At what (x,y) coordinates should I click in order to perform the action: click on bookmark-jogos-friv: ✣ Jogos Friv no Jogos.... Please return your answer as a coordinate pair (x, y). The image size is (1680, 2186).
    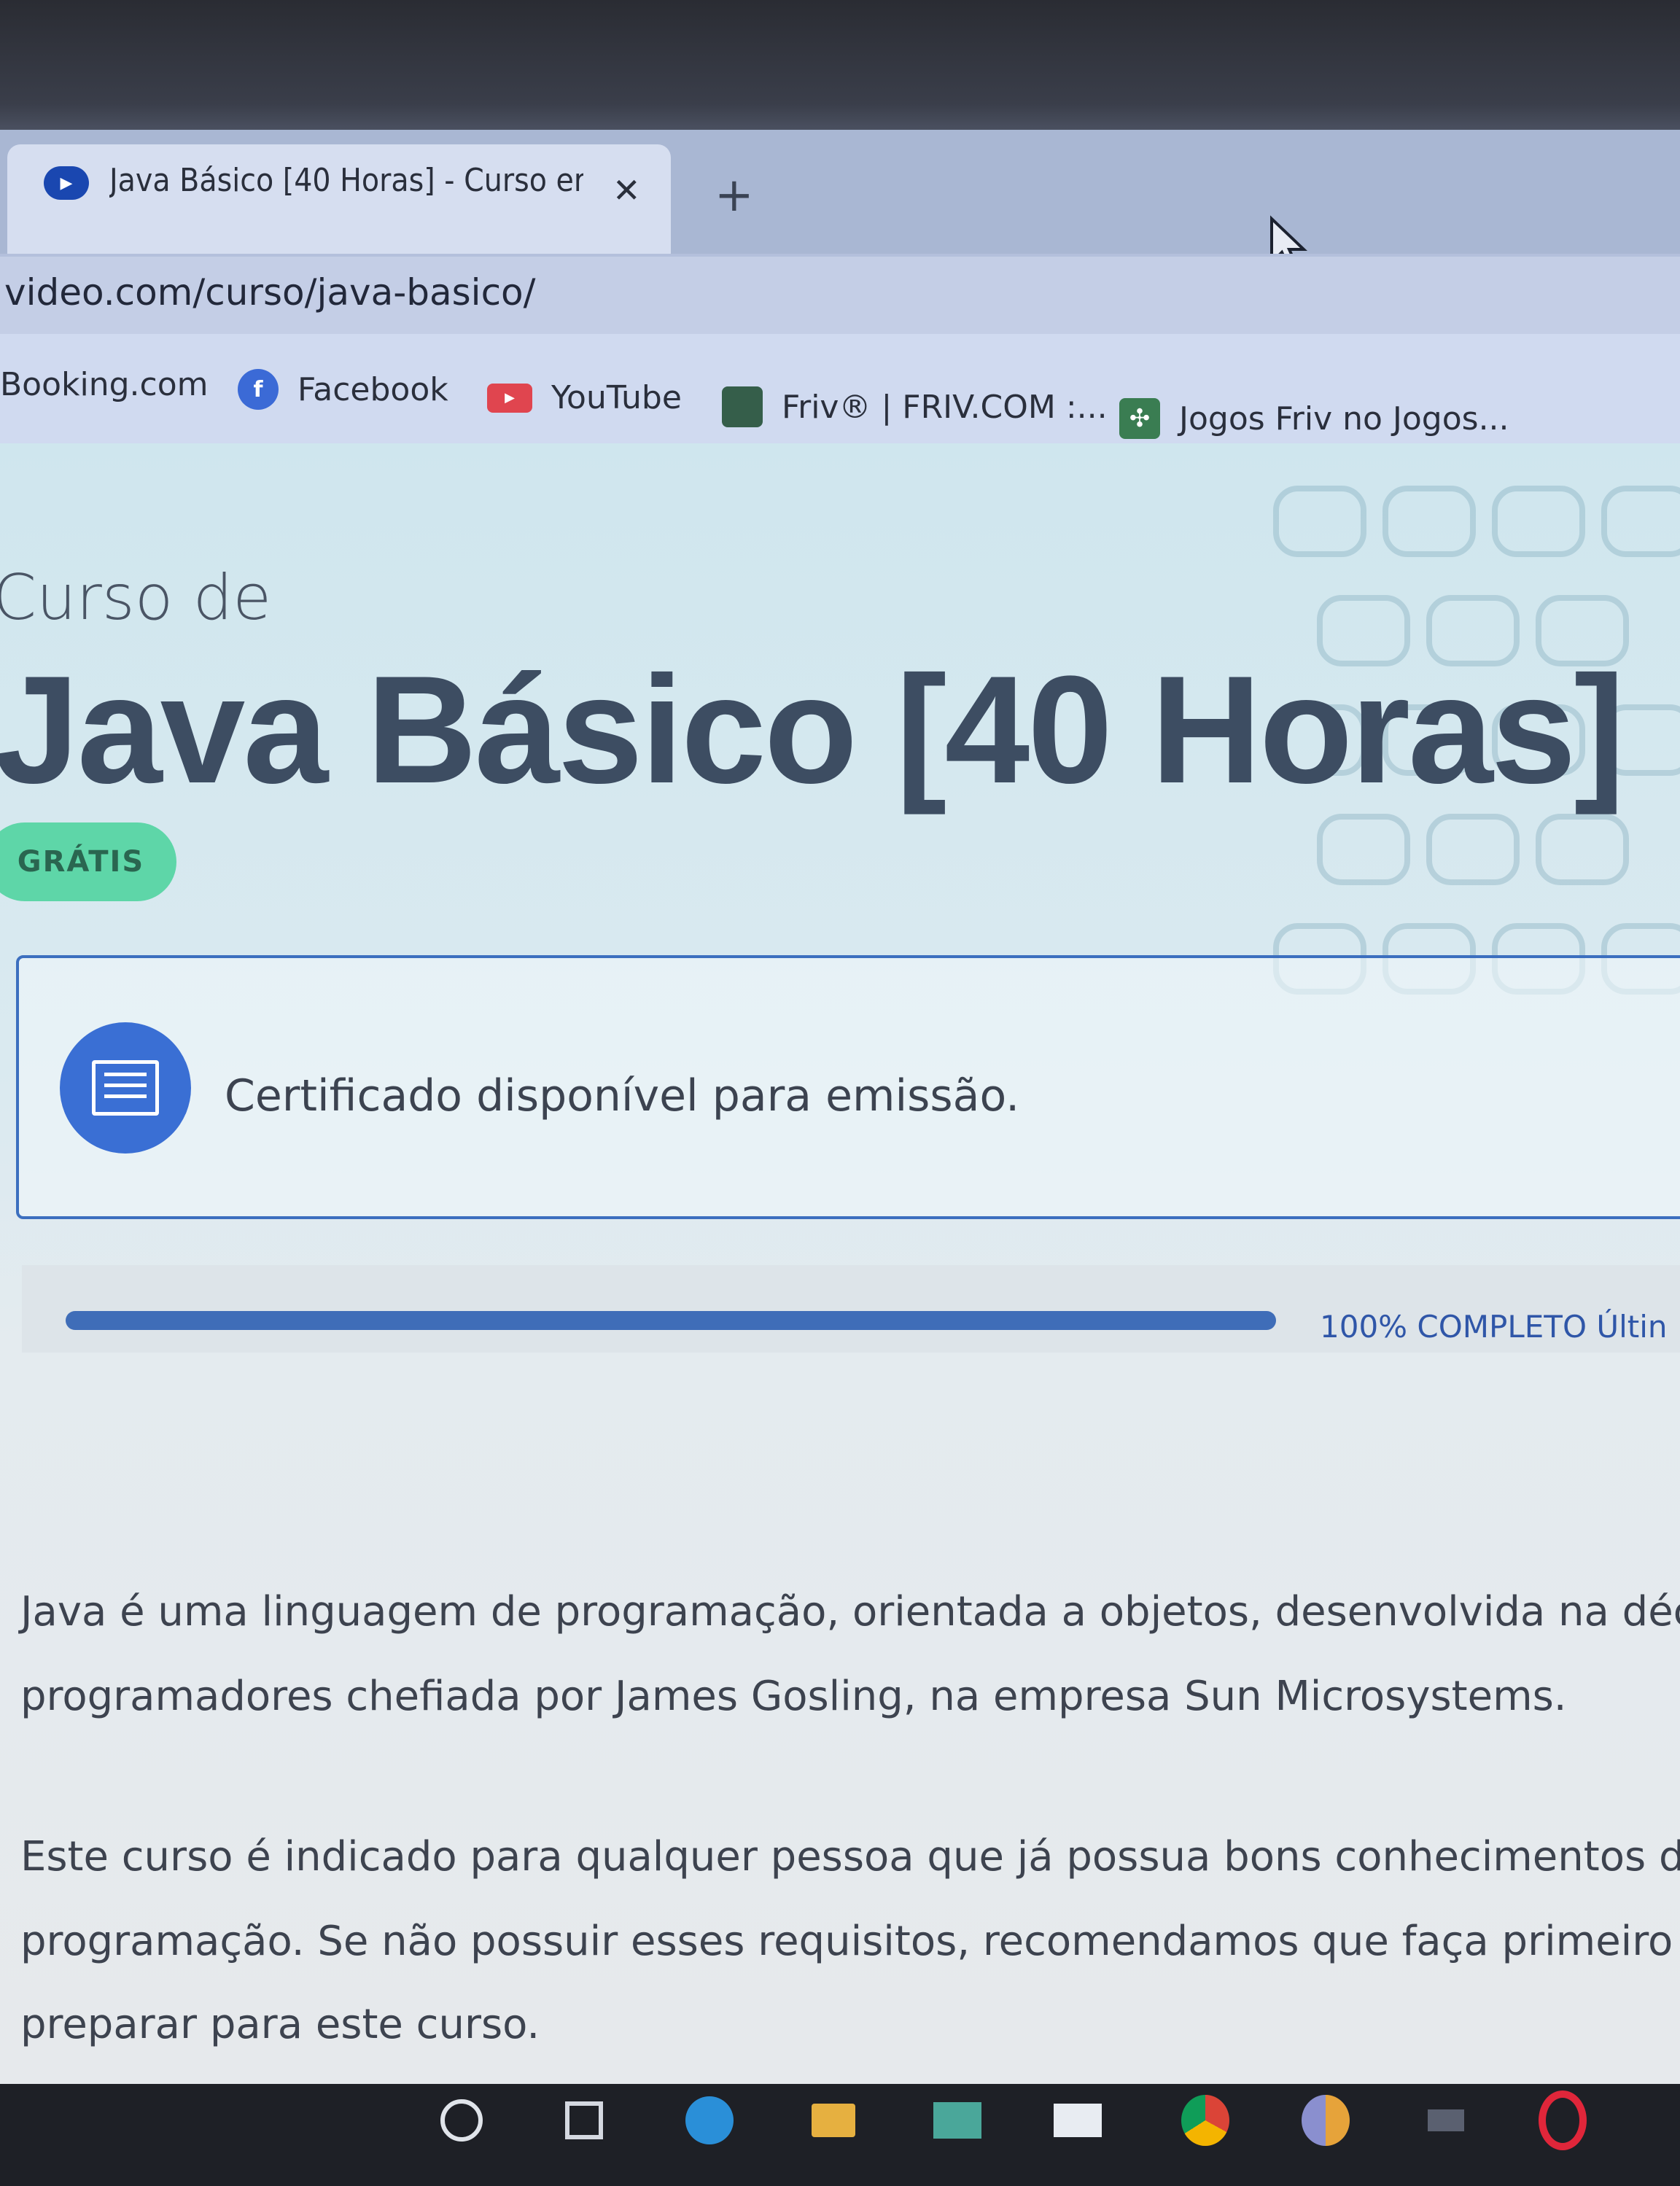
    Looking at the image, I should click on (1314, 418).